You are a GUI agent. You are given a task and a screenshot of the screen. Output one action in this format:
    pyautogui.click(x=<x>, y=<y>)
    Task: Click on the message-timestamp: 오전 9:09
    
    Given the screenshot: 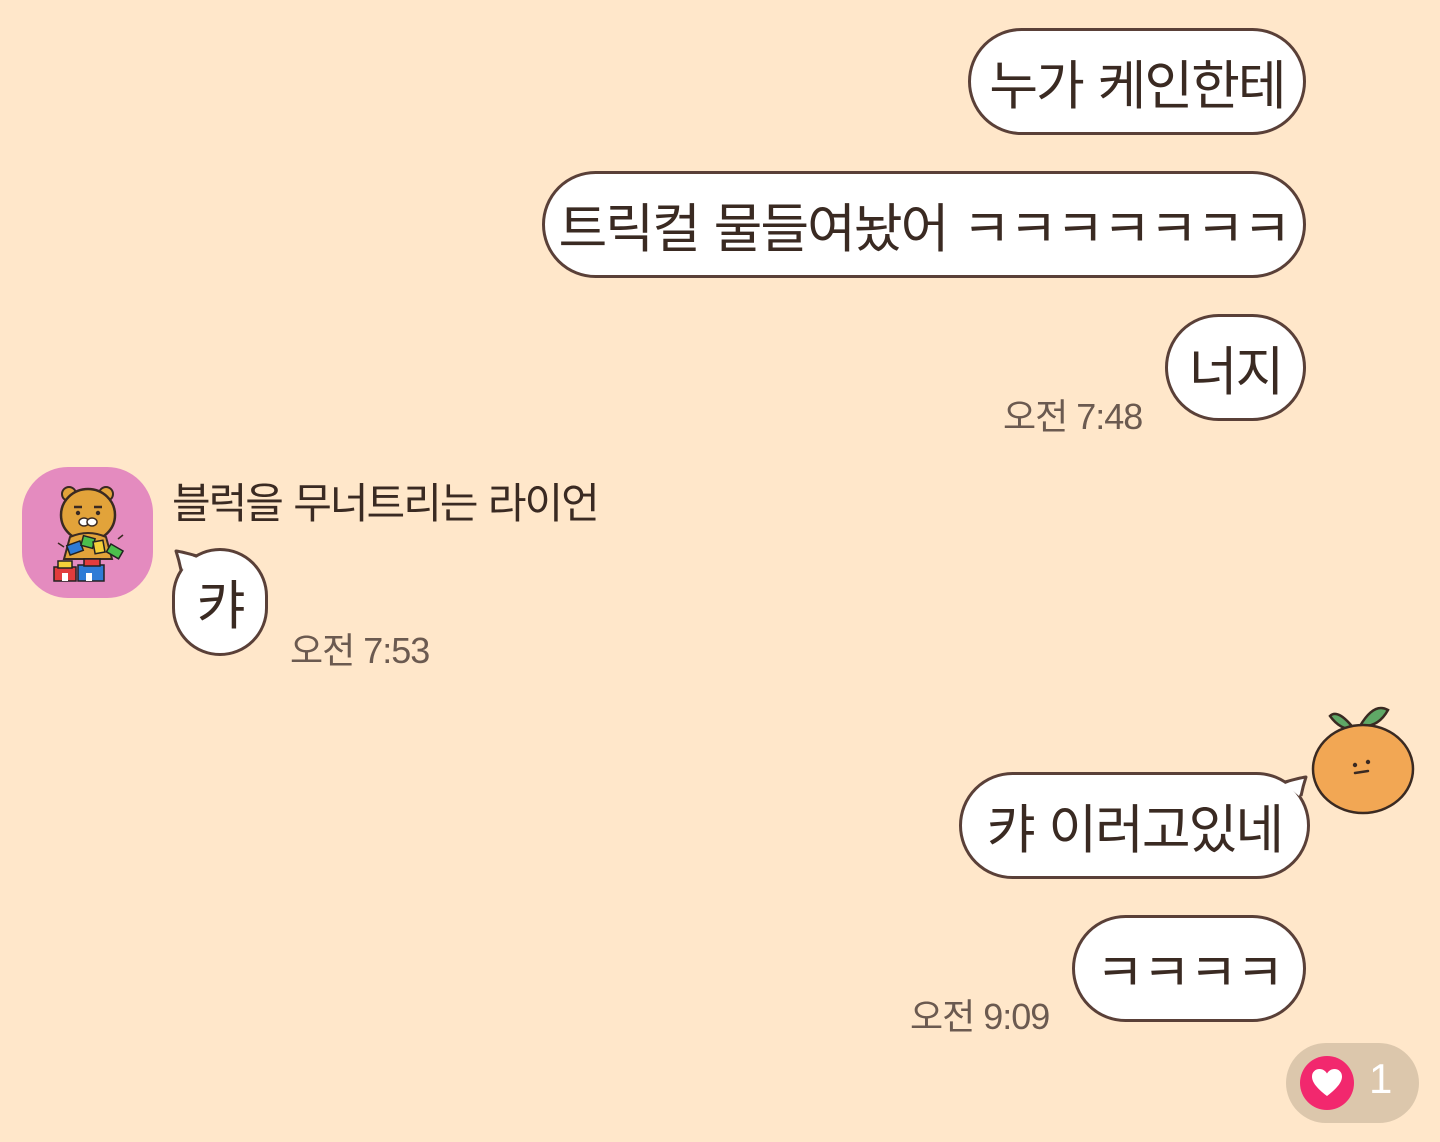 What is the action you would take?
    pyautogui.click(x=980, y=1016)
    